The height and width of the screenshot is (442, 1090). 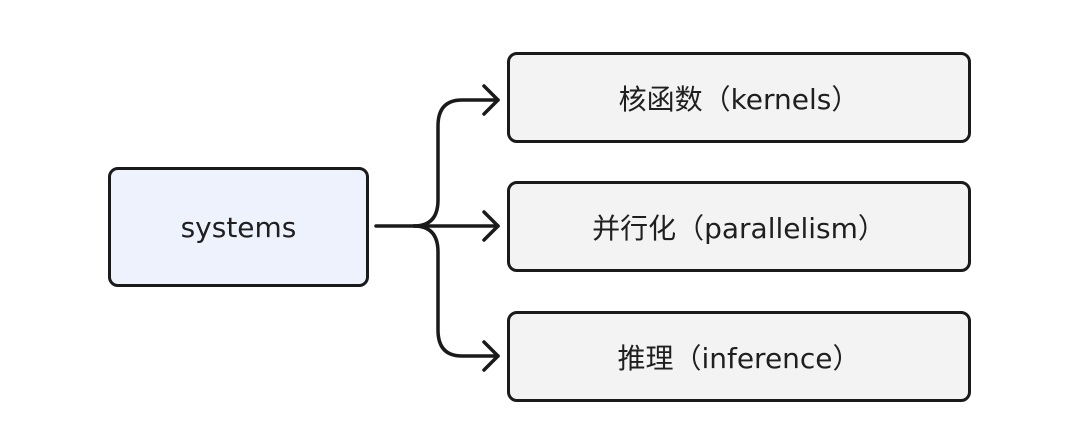 I want to click on child-node-inference: 推理（inference）, so click(x=739, y=356).